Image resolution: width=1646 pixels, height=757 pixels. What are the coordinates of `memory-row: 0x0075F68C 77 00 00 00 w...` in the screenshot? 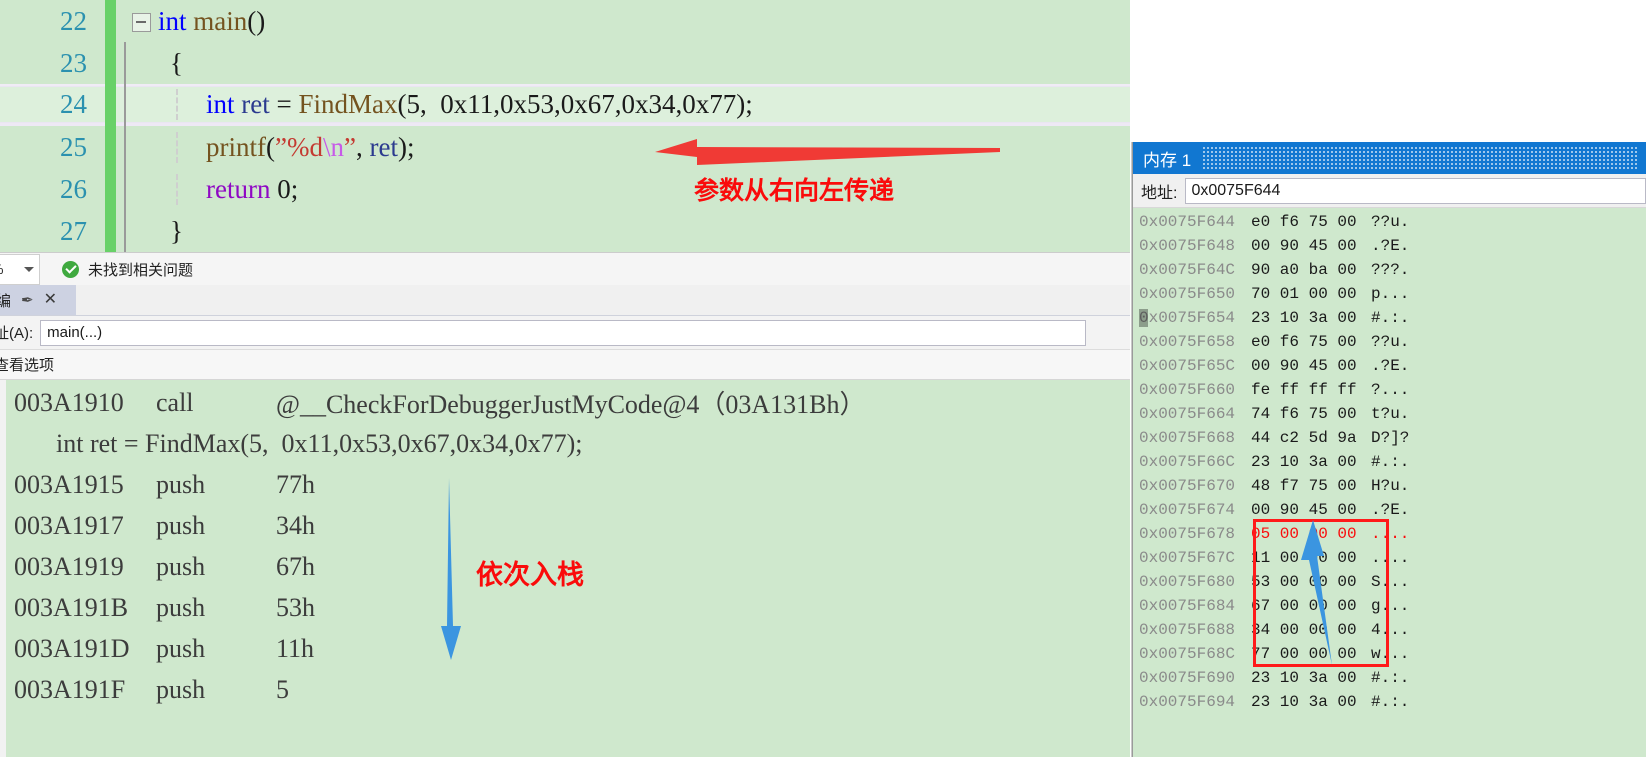 It's located at (1389, 654).